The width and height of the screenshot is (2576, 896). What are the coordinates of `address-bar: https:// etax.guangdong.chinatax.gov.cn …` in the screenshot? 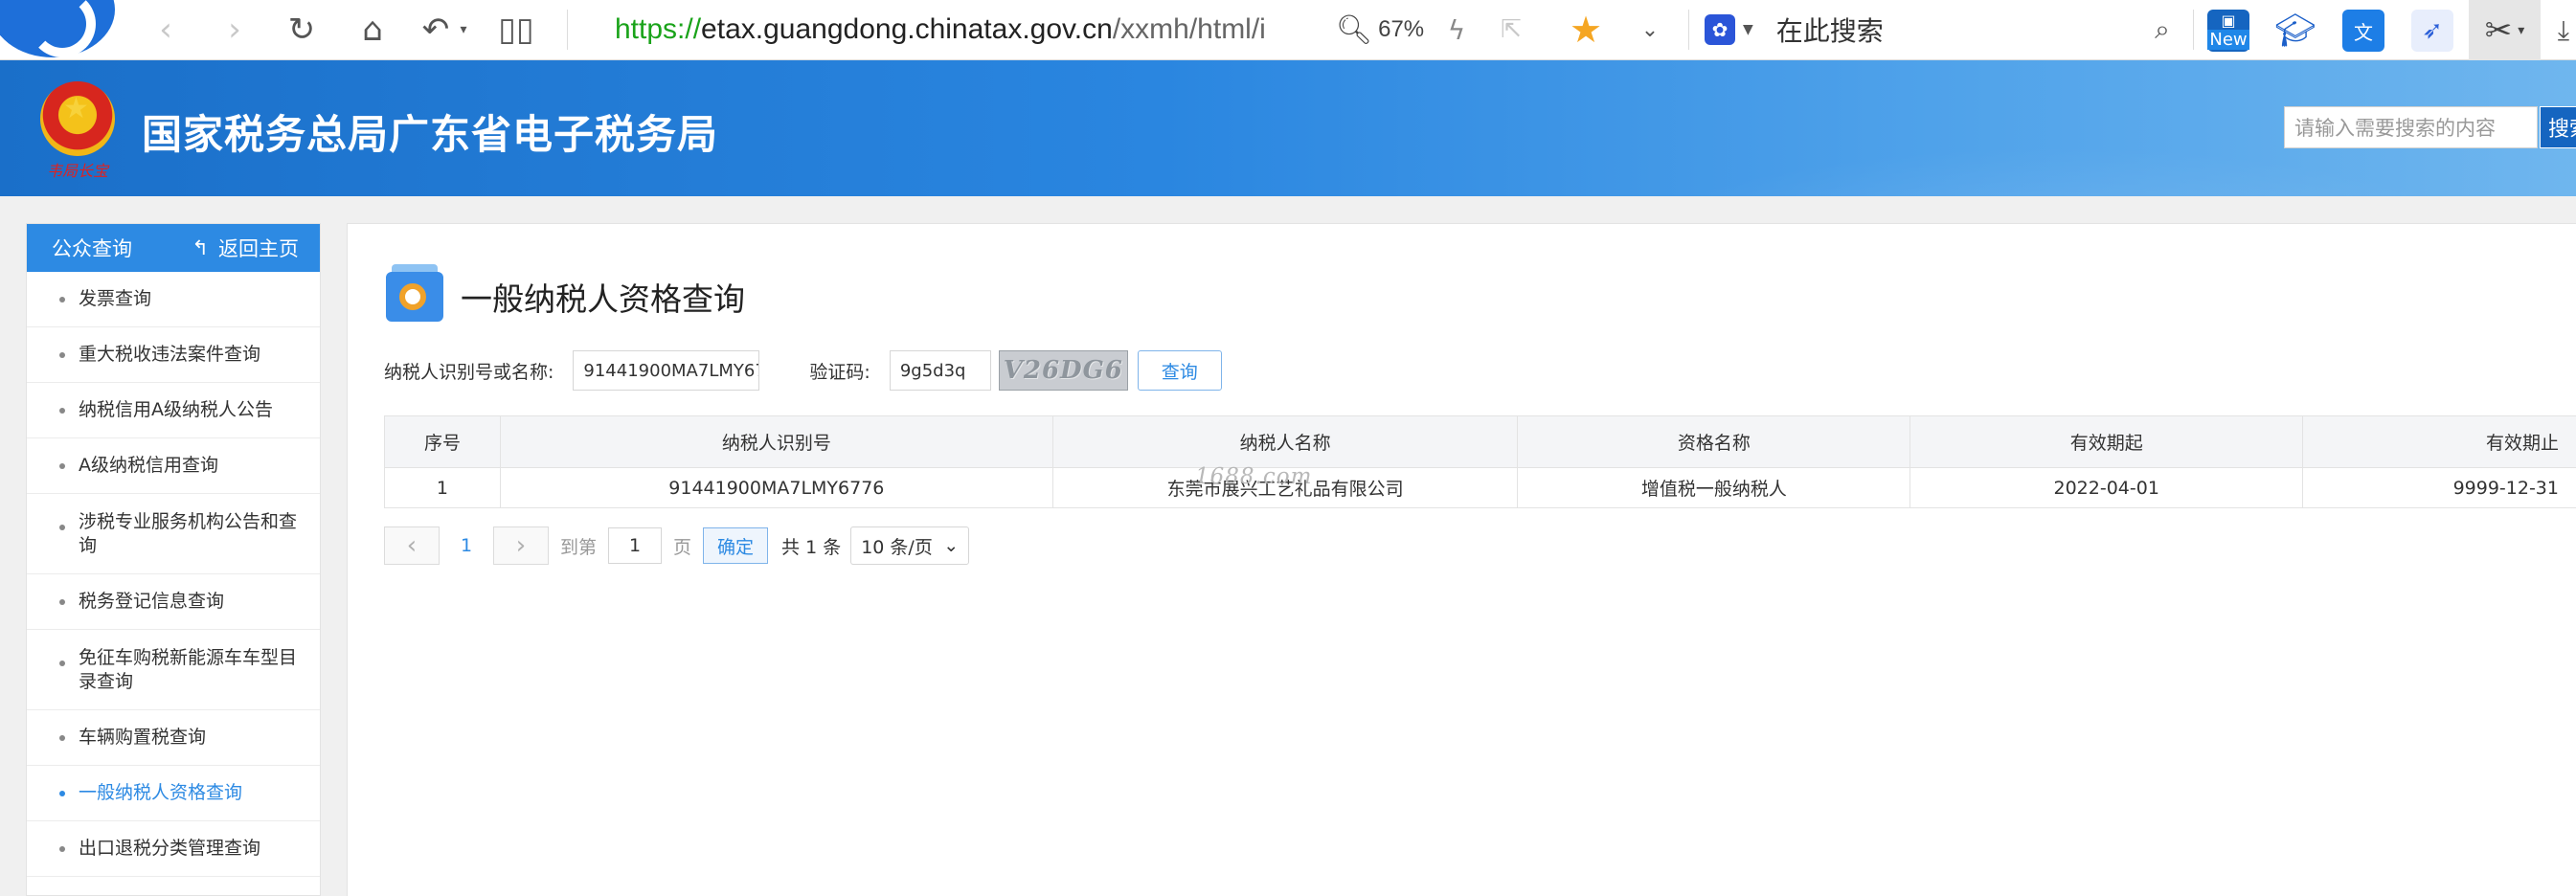 It's located at (959, 30).